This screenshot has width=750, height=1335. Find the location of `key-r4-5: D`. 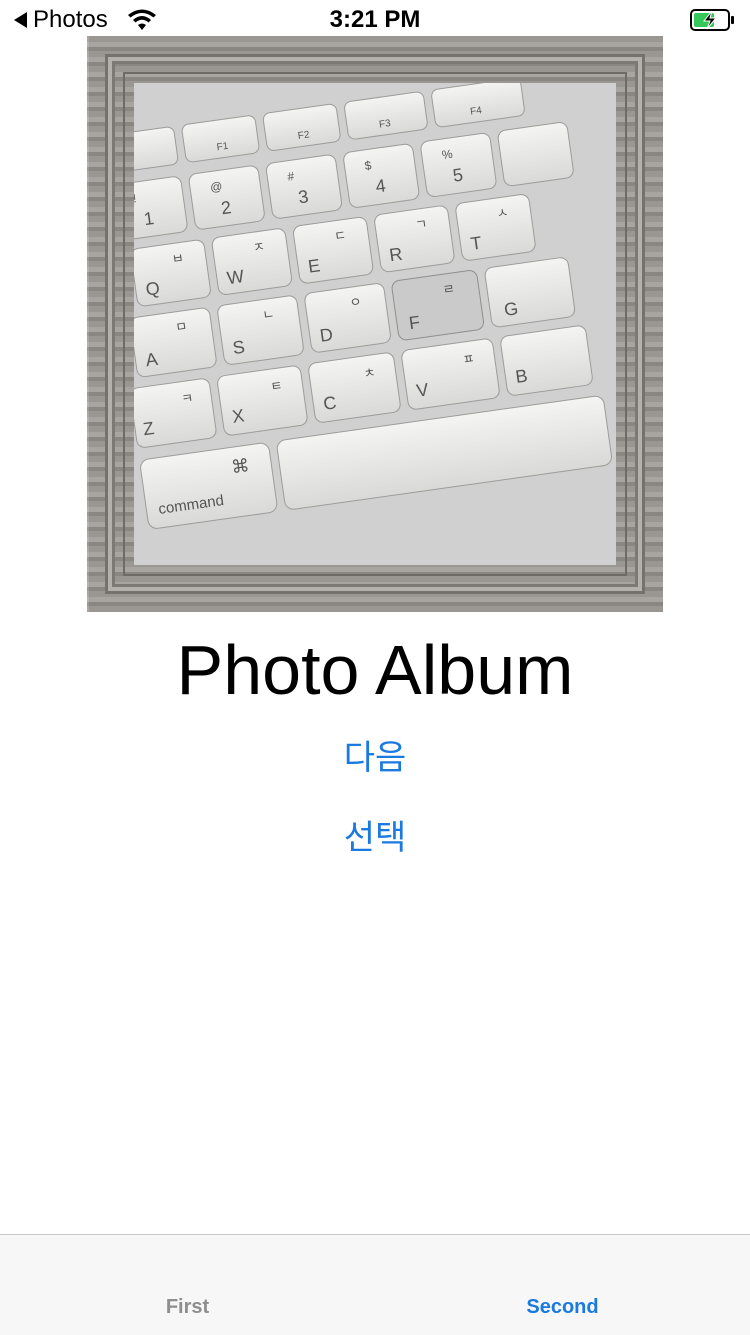

key-r4-5: D is located at coordinates (327, 335).